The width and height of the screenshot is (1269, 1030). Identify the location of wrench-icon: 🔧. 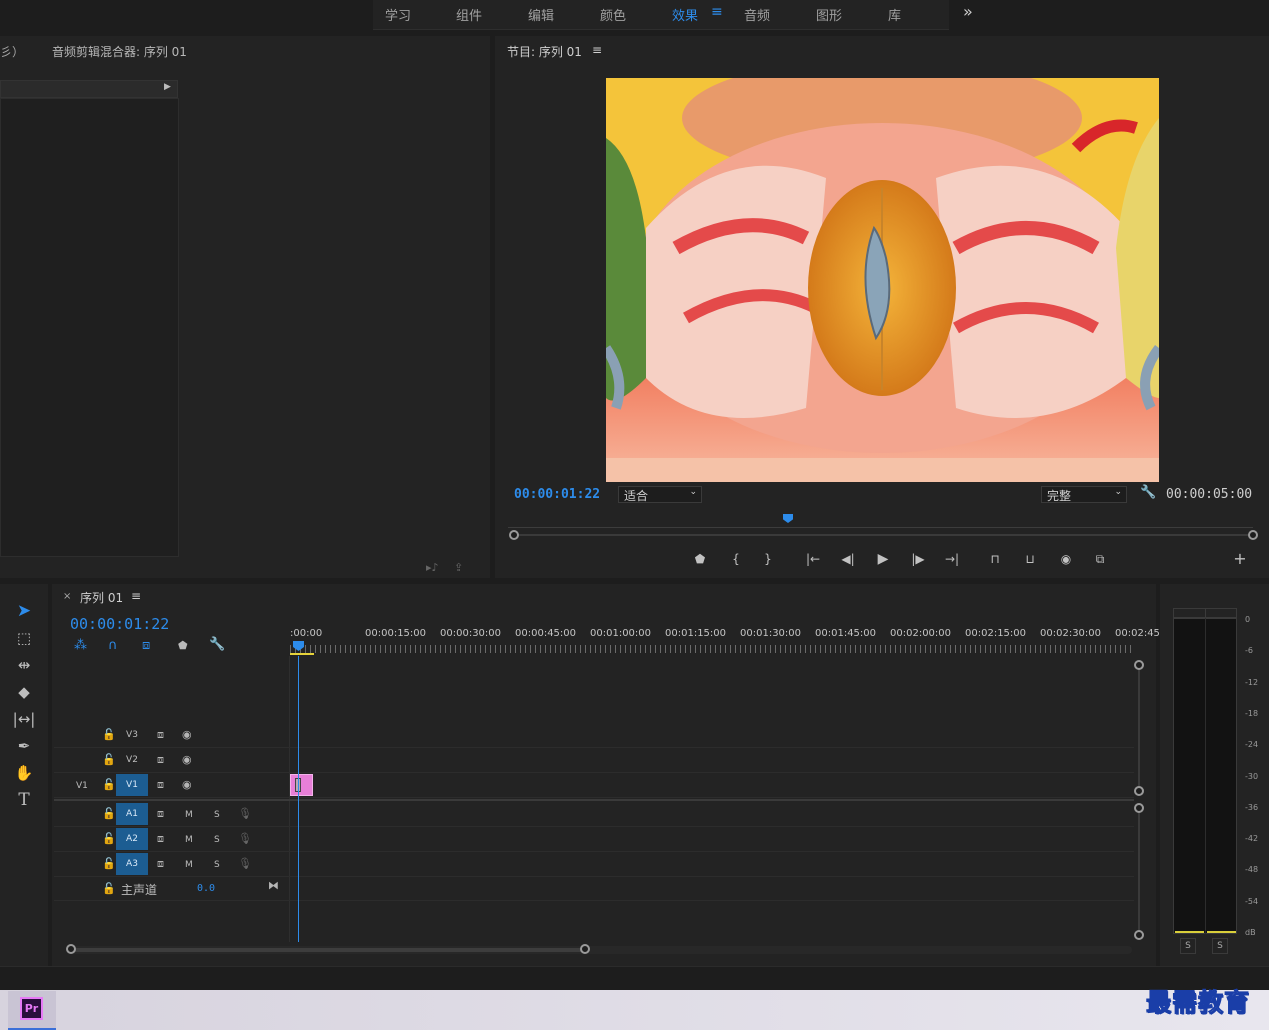
(1148, 492).